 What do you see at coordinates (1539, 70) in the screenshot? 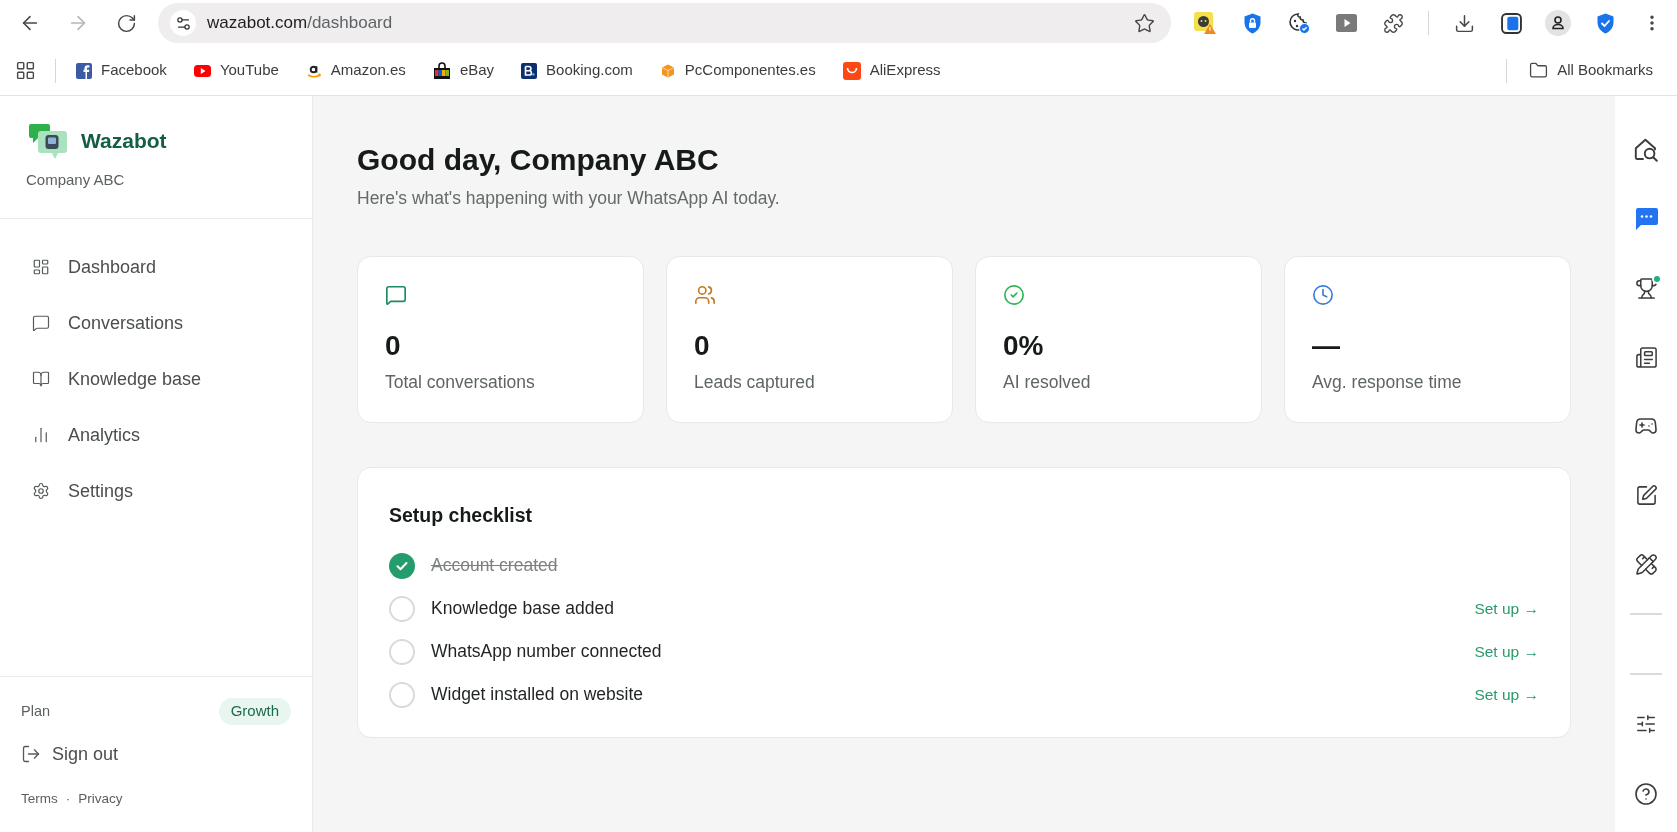
I see `folder-icon` at bounding box center [1539, 70].